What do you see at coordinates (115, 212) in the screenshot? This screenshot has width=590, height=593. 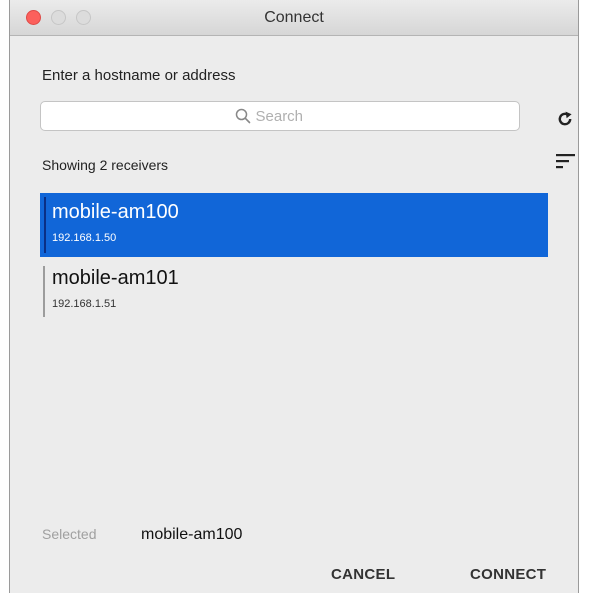 I see `receiver-name: mobile-am100` at bounding box center [115, 212].